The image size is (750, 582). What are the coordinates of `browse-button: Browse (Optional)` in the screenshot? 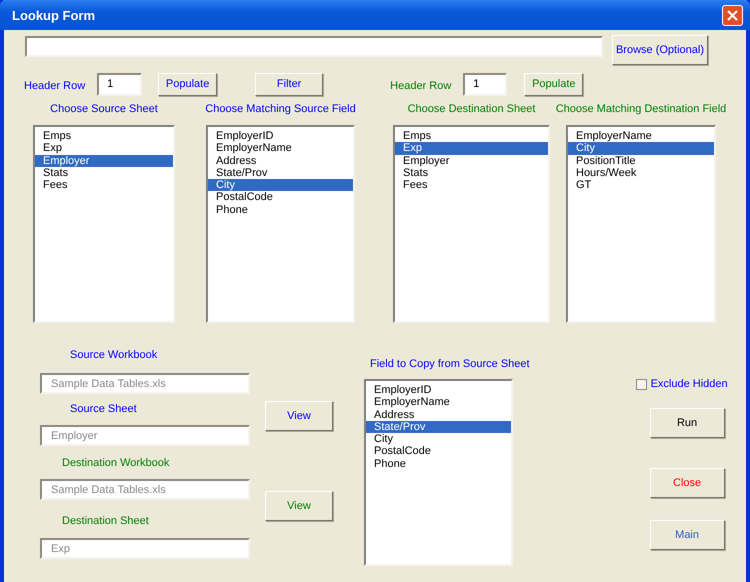 It's located at (660, 50).